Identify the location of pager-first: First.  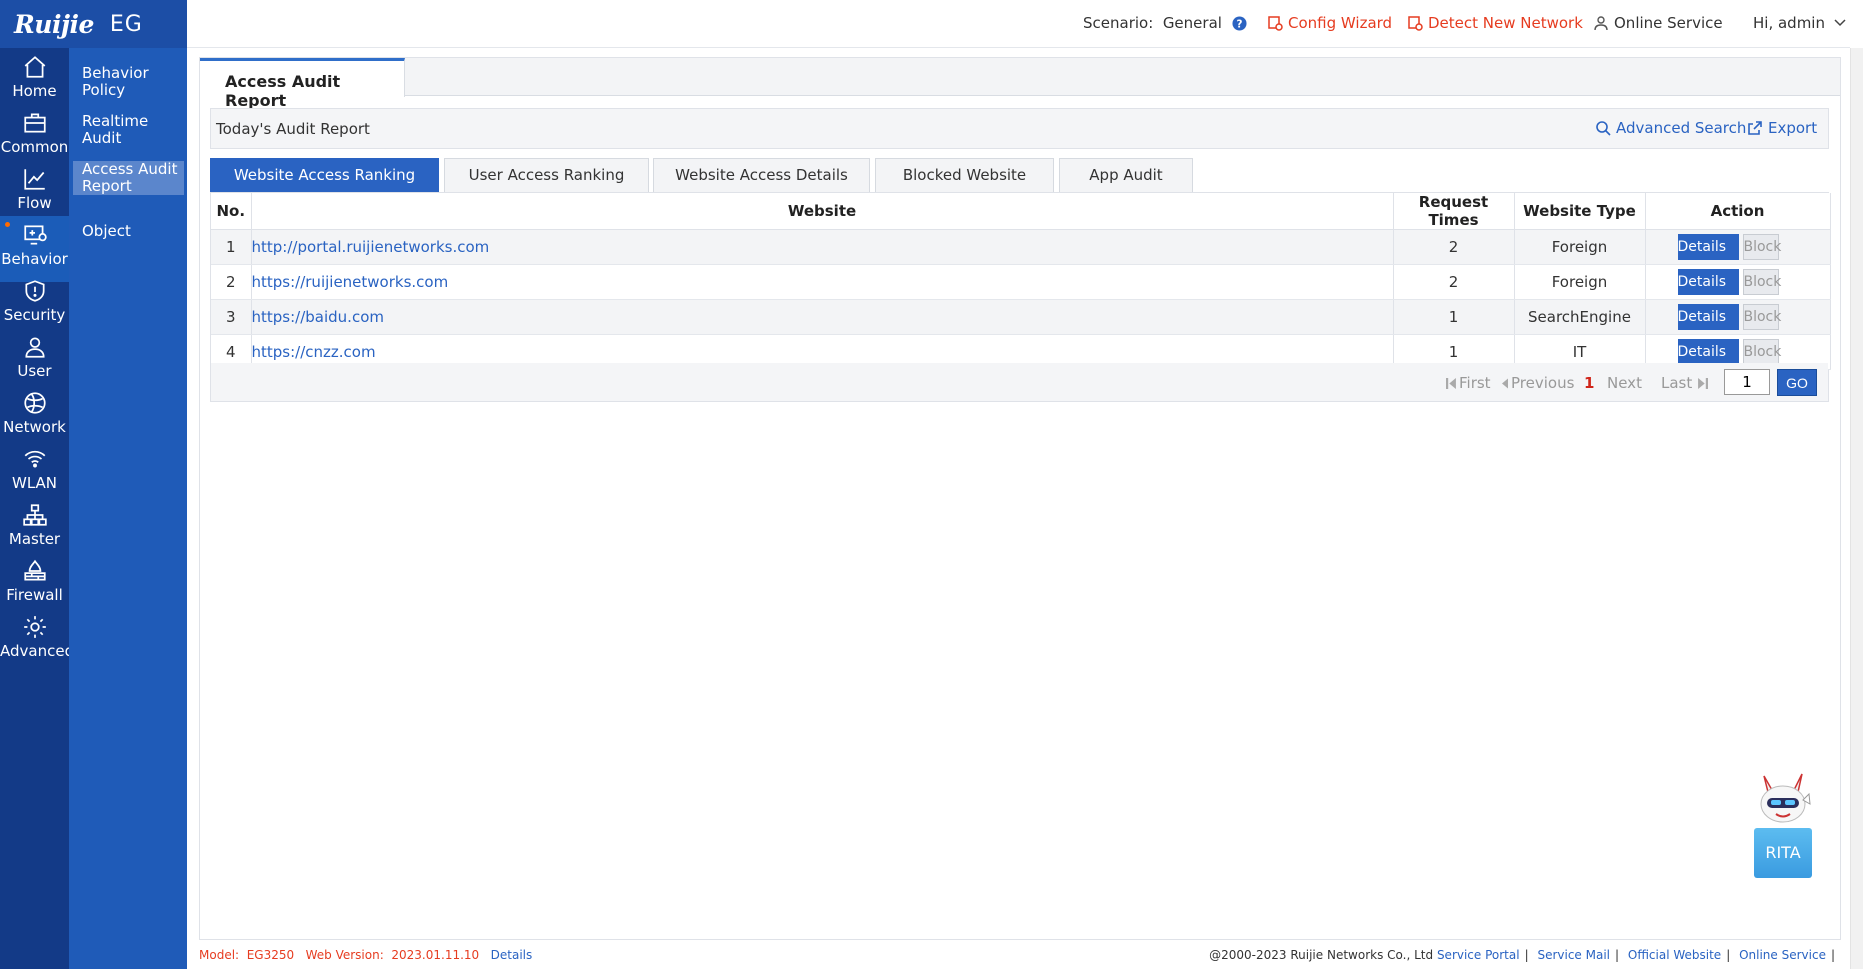
(1468, 383).